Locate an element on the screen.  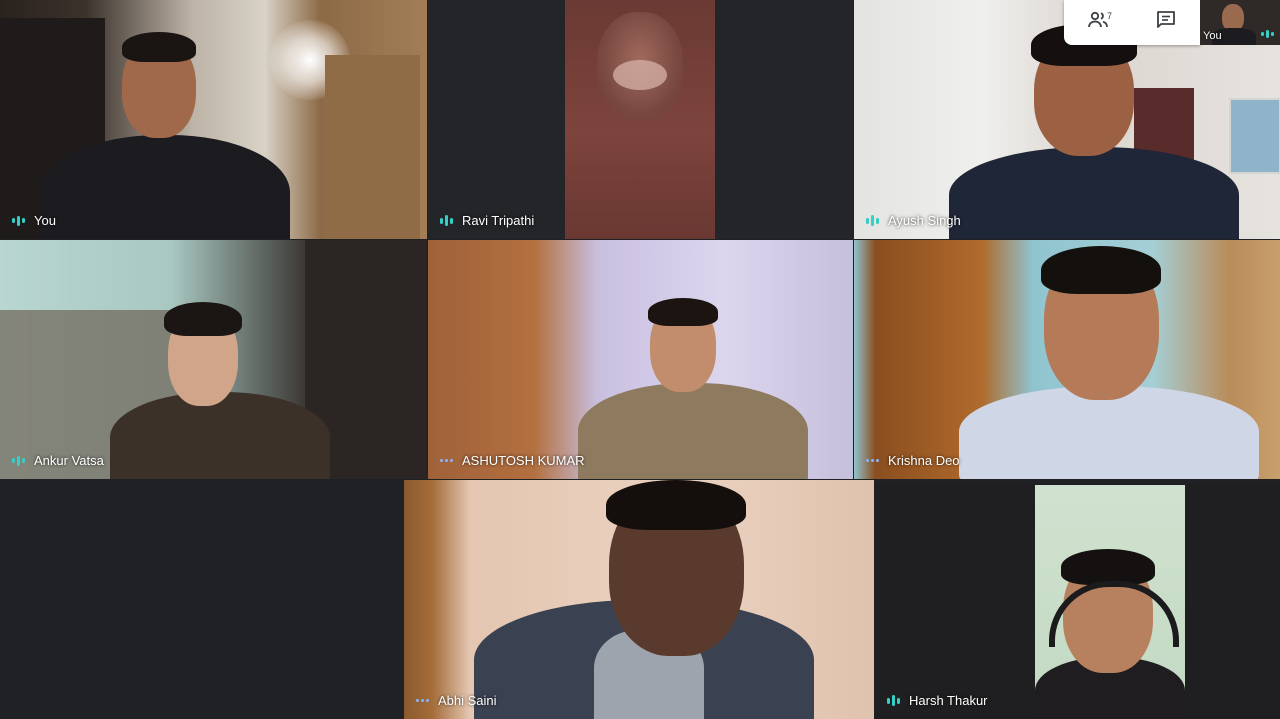
participant-tile-harsh-thakur: Harsh Thakur is located at coordinates (1077, 601).